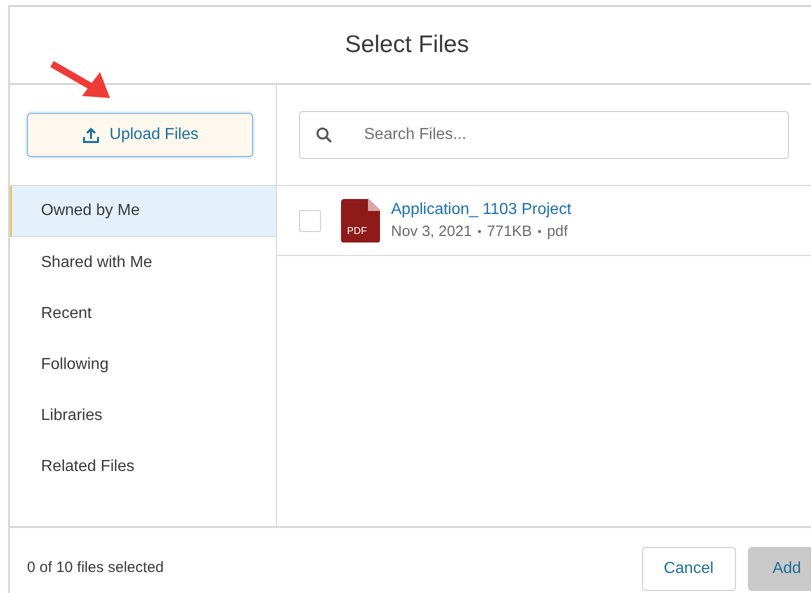 Image resolution: width=811 pixels, height=593 pixels. I want to click on search-icon, so click(324, 135).